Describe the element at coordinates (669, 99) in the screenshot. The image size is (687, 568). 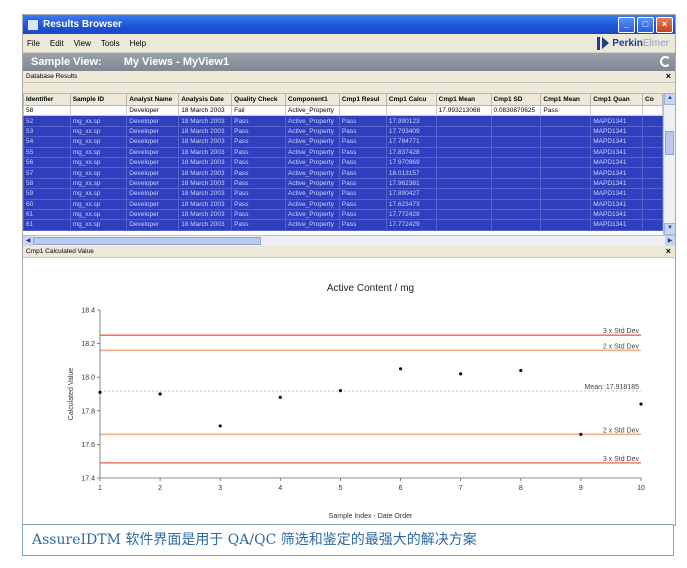
I see `scroll-up-icon: ▲` at that location.